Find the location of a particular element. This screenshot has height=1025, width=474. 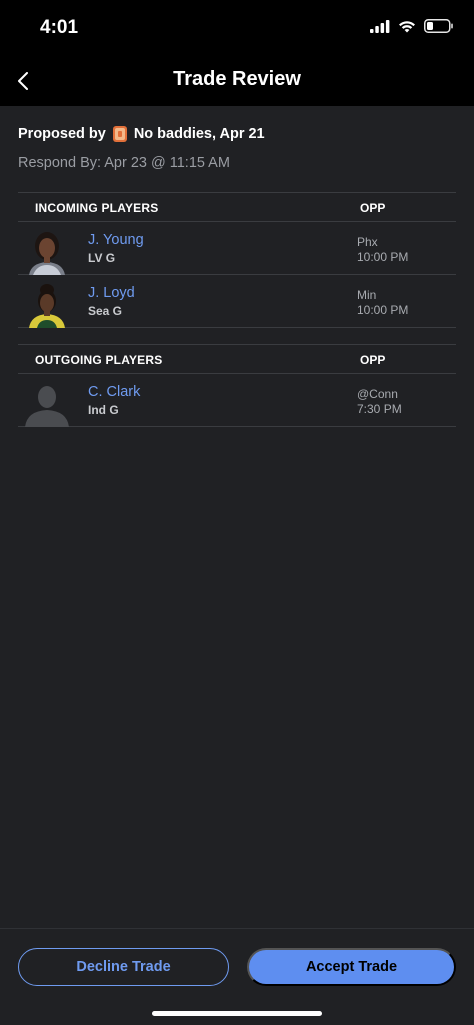

incoming-players-header: INCOMING PLAYERS OPP is located at coordinates (237, 207).